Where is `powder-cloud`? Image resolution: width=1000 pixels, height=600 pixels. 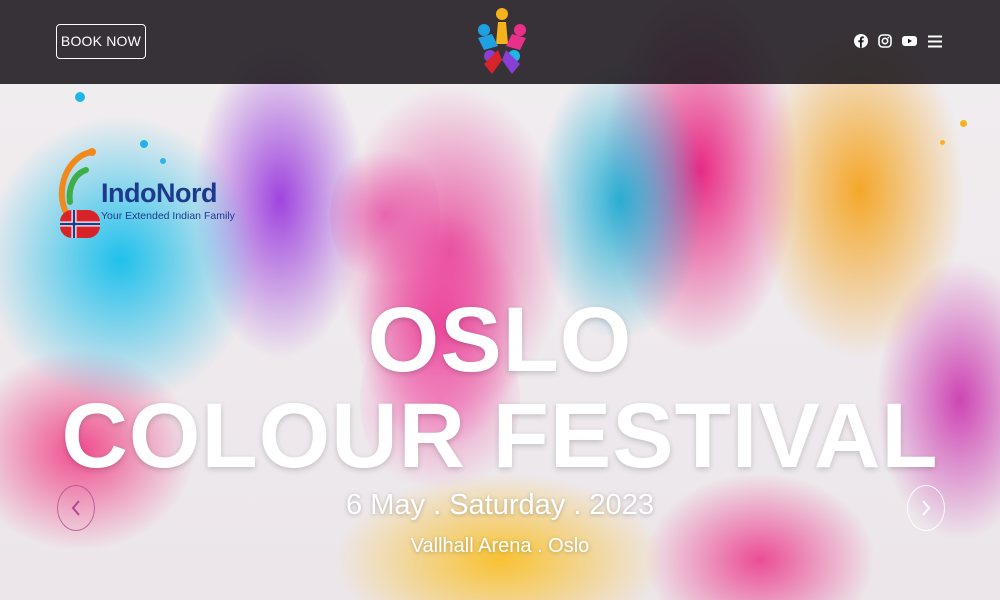
powder-cloud is located at coordinates (385, 215).